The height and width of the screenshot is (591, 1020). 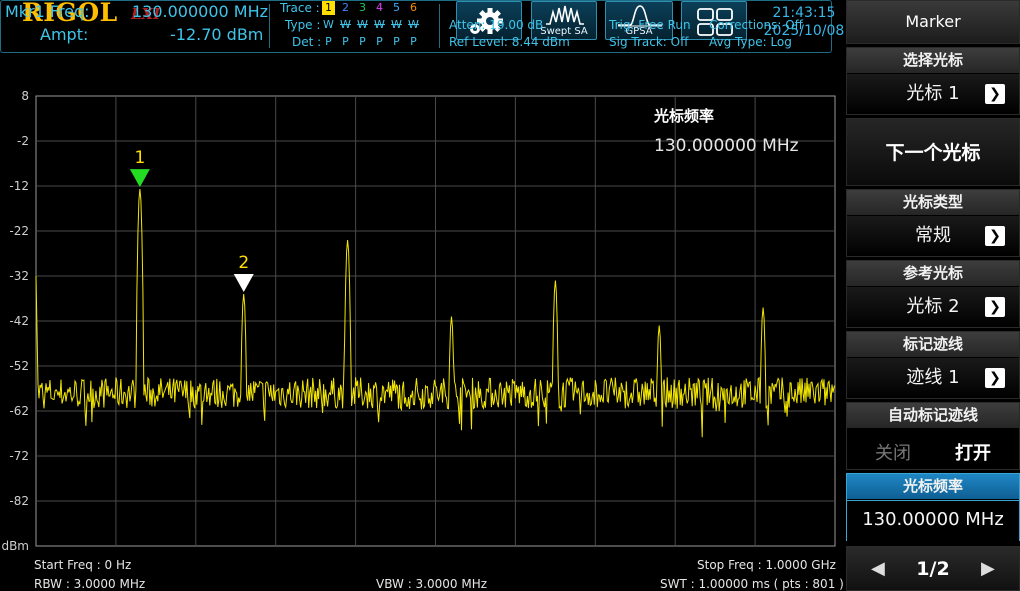 I want to click on trace-5-type: W, so click(x=396, y=24).